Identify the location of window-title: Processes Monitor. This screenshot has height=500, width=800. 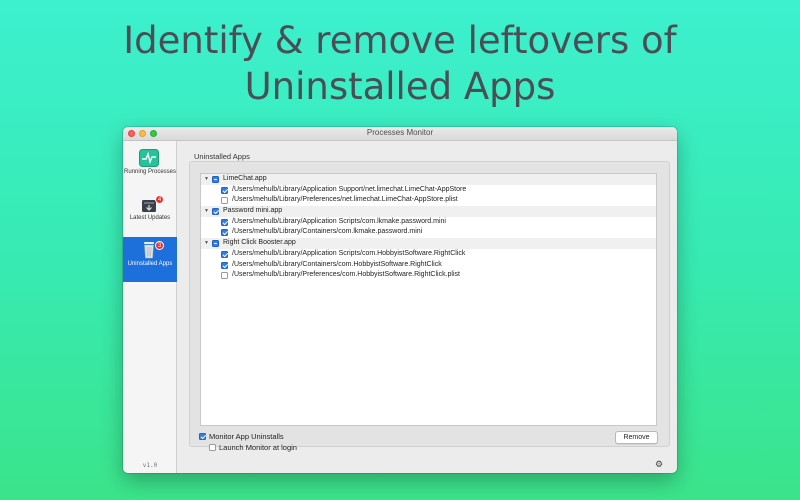
(400, 132).